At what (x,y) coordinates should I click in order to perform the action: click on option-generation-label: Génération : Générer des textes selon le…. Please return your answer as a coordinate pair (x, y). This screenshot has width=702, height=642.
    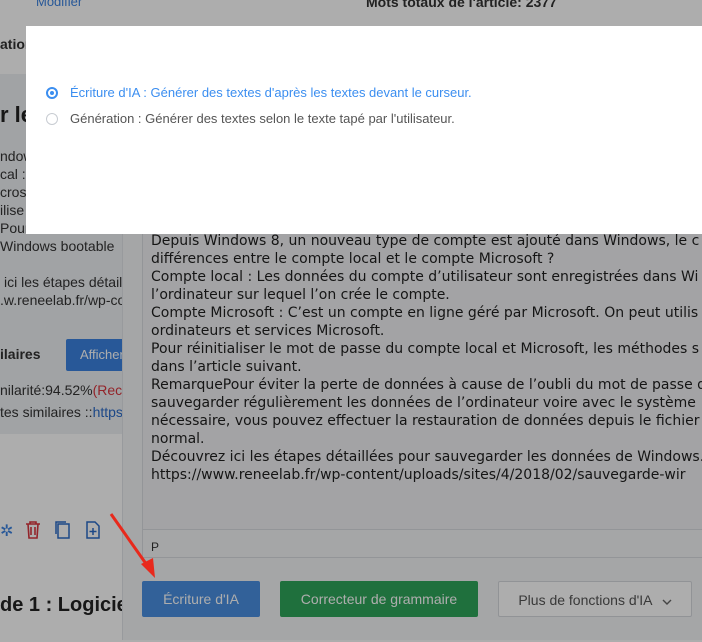
    Looking at the image, I should click on (262, 118).